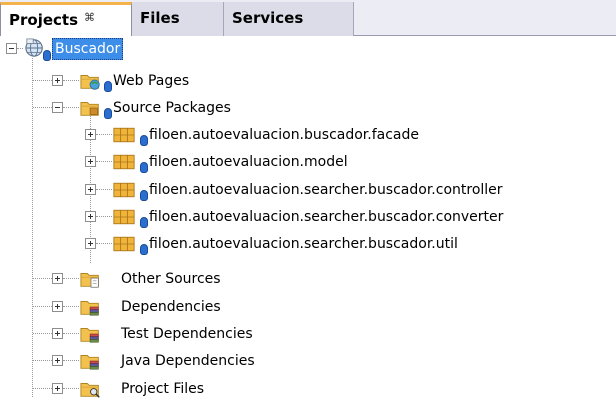  What do you see at coordinates (163, 389) in the screenshot?
I see `tree-label-project-files: Project Files` at bounding box center [163, 389].